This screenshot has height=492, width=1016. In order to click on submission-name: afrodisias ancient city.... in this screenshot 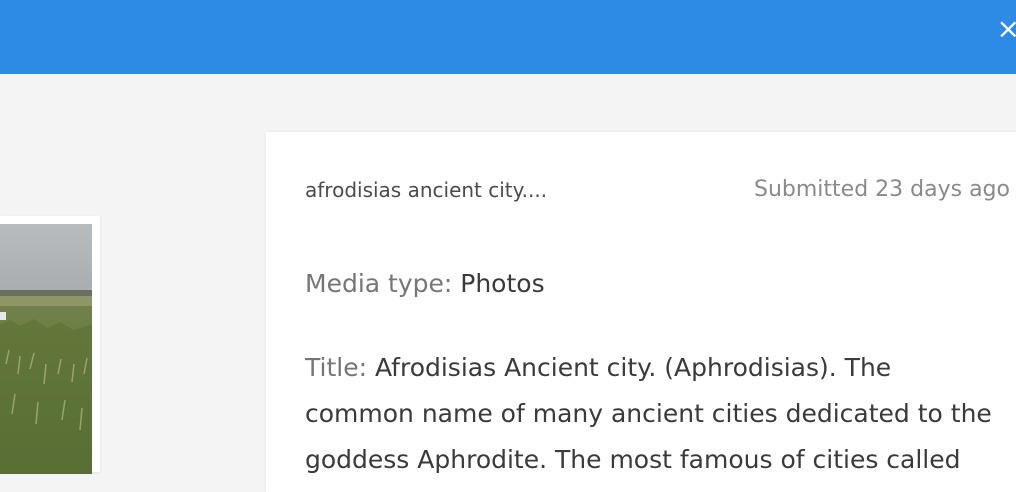, I will do `click(426, 190)`.